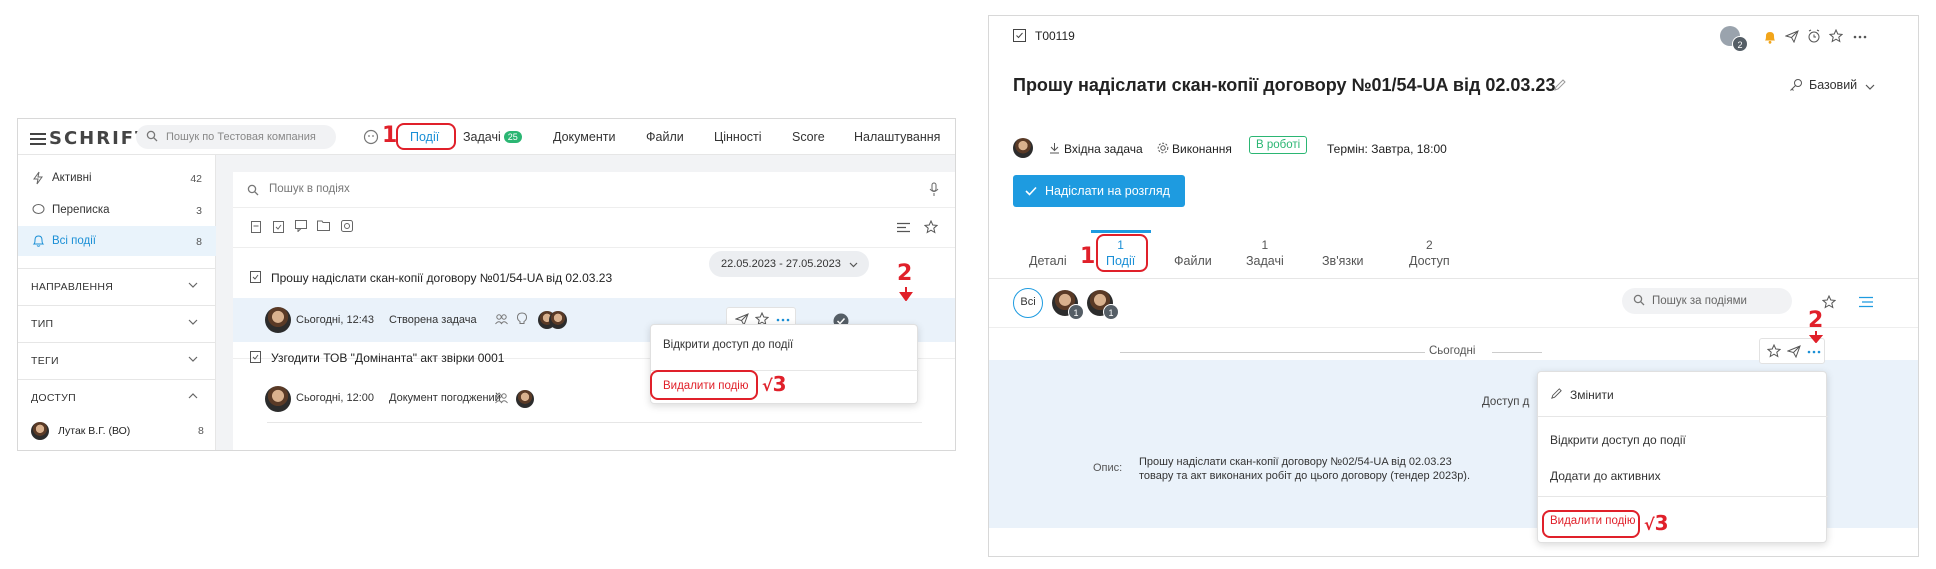 This screenshot has width=1936, height=569. I want to click on avatar-count-badge: 1, so click(1111, 312).